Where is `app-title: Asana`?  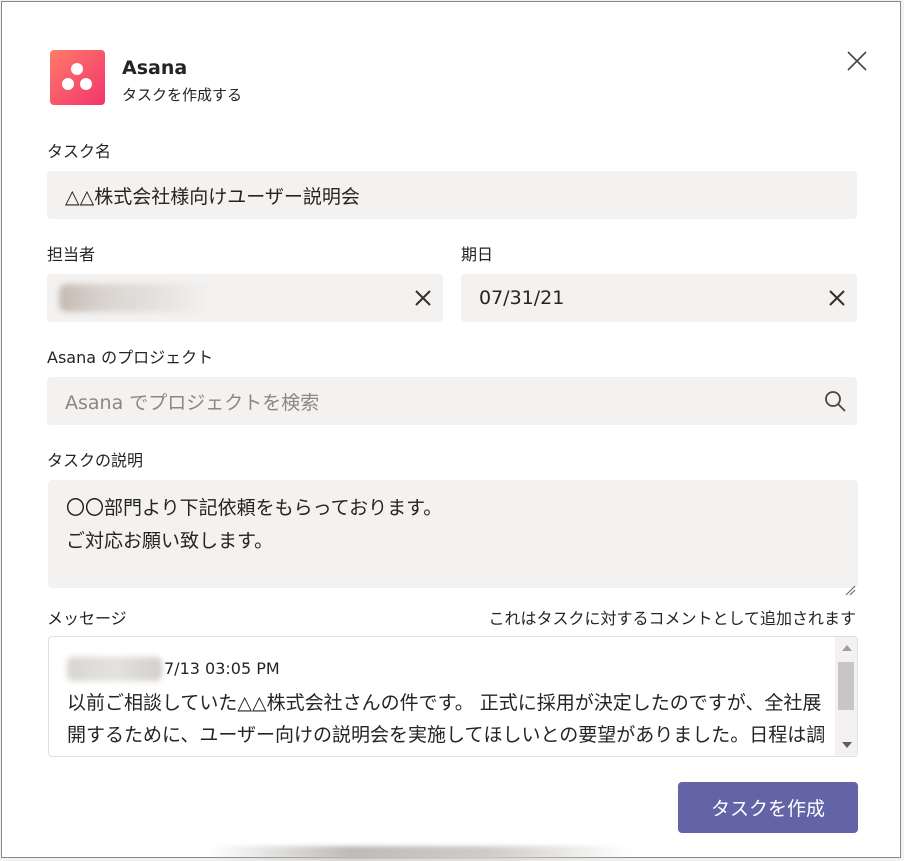
app-title: Asana is located at coordinates (155, 68).